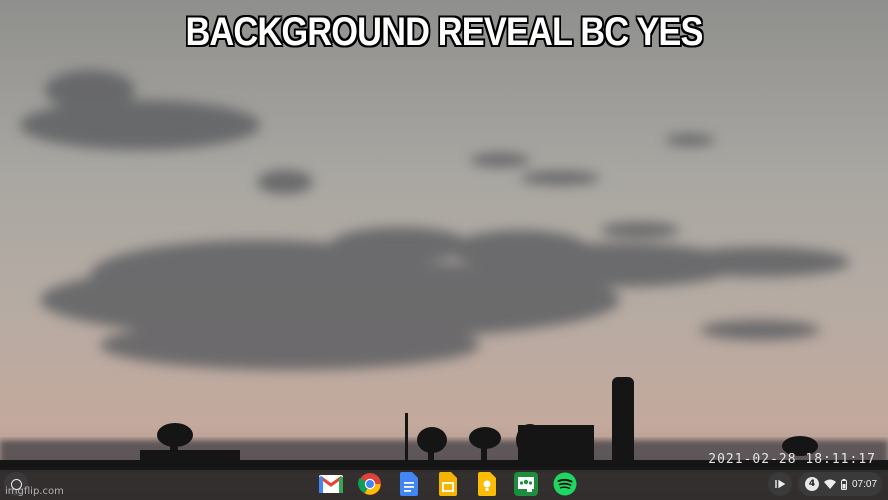 This screenshot has width=888, height=500. I want to click on meme-caption: BACKGROUND REVEAL BC YES, so click(444, 32).